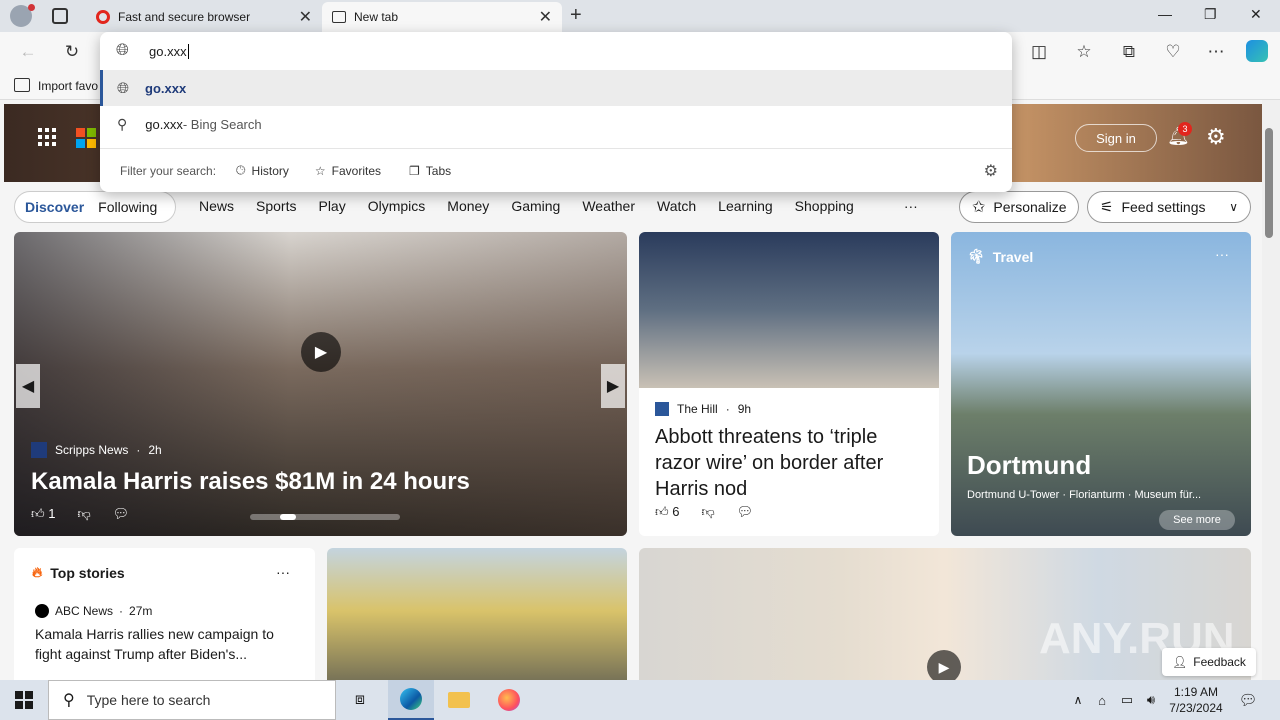 This screenshot has width=1280, height=720. I want to click on nav-item-play: Play, so click(331, 206).